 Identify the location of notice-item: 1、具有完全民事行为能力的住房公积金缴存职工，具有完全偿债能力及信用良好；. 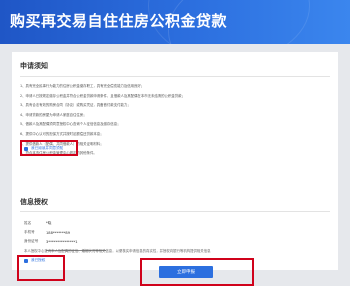
(82, 86).